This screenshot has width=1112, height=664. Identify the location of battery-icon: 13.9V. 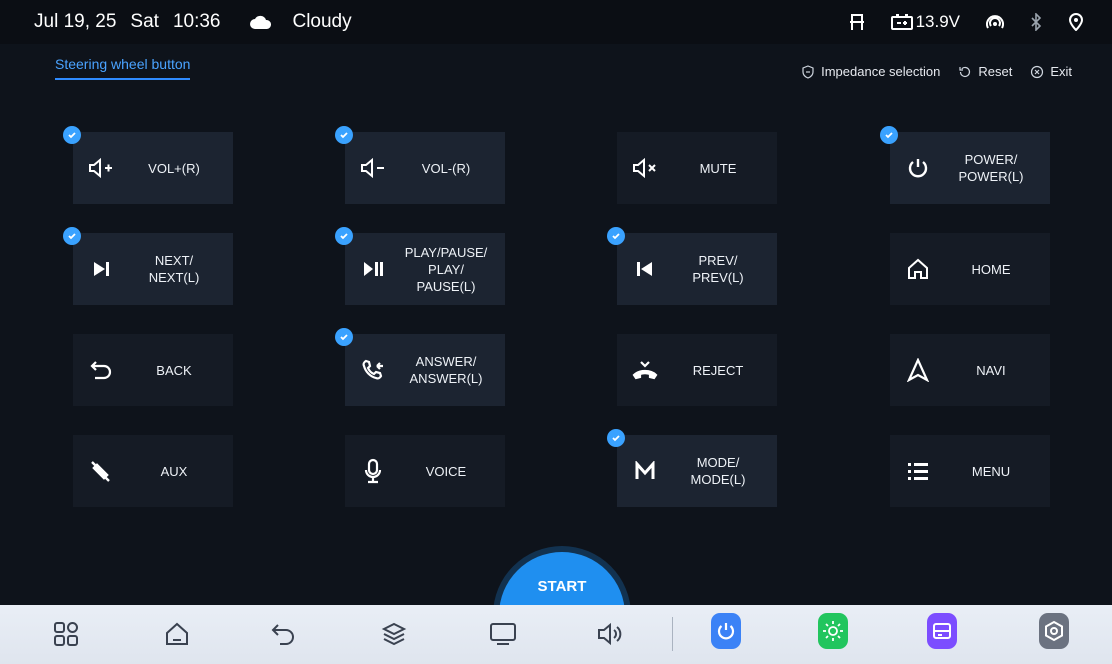
(925, 22).